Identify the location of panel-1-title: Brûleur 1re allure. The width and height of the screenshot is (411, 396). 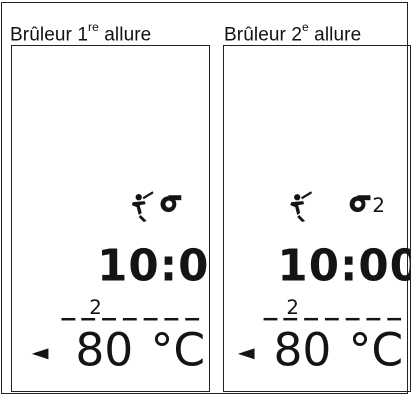
(81, 33).